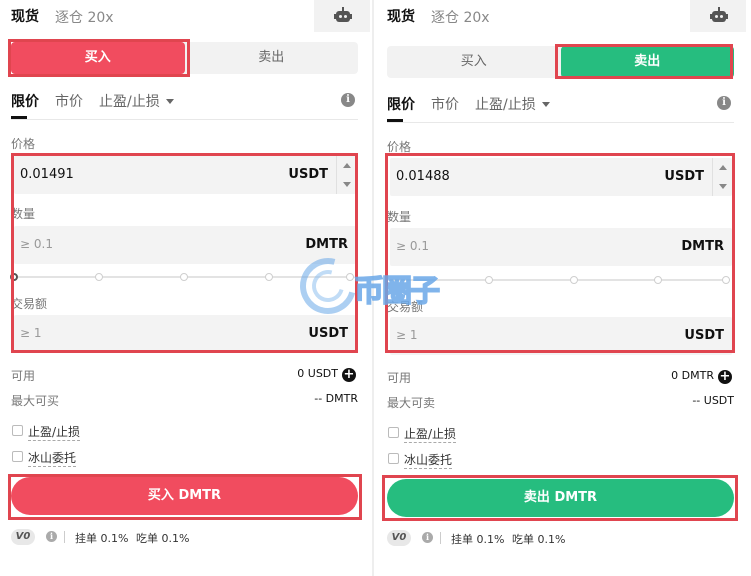  Describe the element at coordinates (560, 498) in the screenshot. I see `sell-submit-button: 卖出 DMTR` at that location.